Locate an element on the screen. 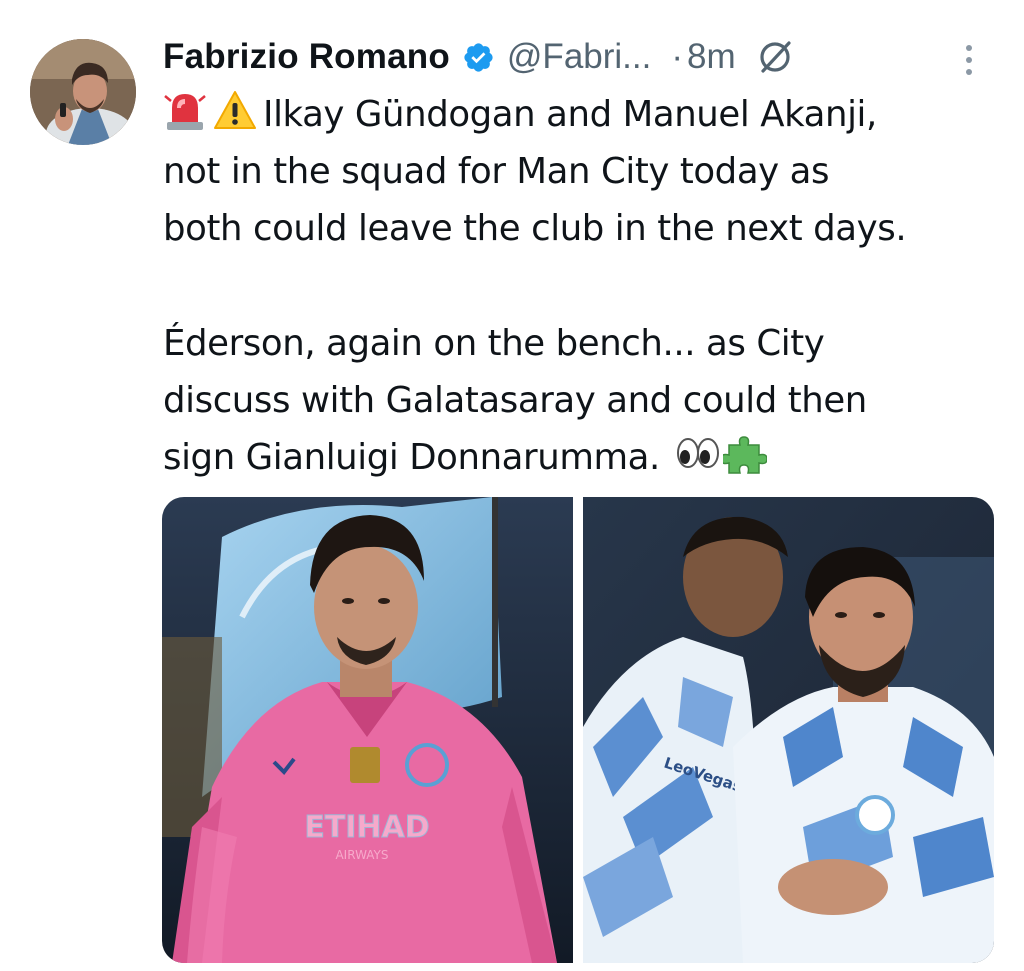  paragraph-break is located at coordinates (583, 286).